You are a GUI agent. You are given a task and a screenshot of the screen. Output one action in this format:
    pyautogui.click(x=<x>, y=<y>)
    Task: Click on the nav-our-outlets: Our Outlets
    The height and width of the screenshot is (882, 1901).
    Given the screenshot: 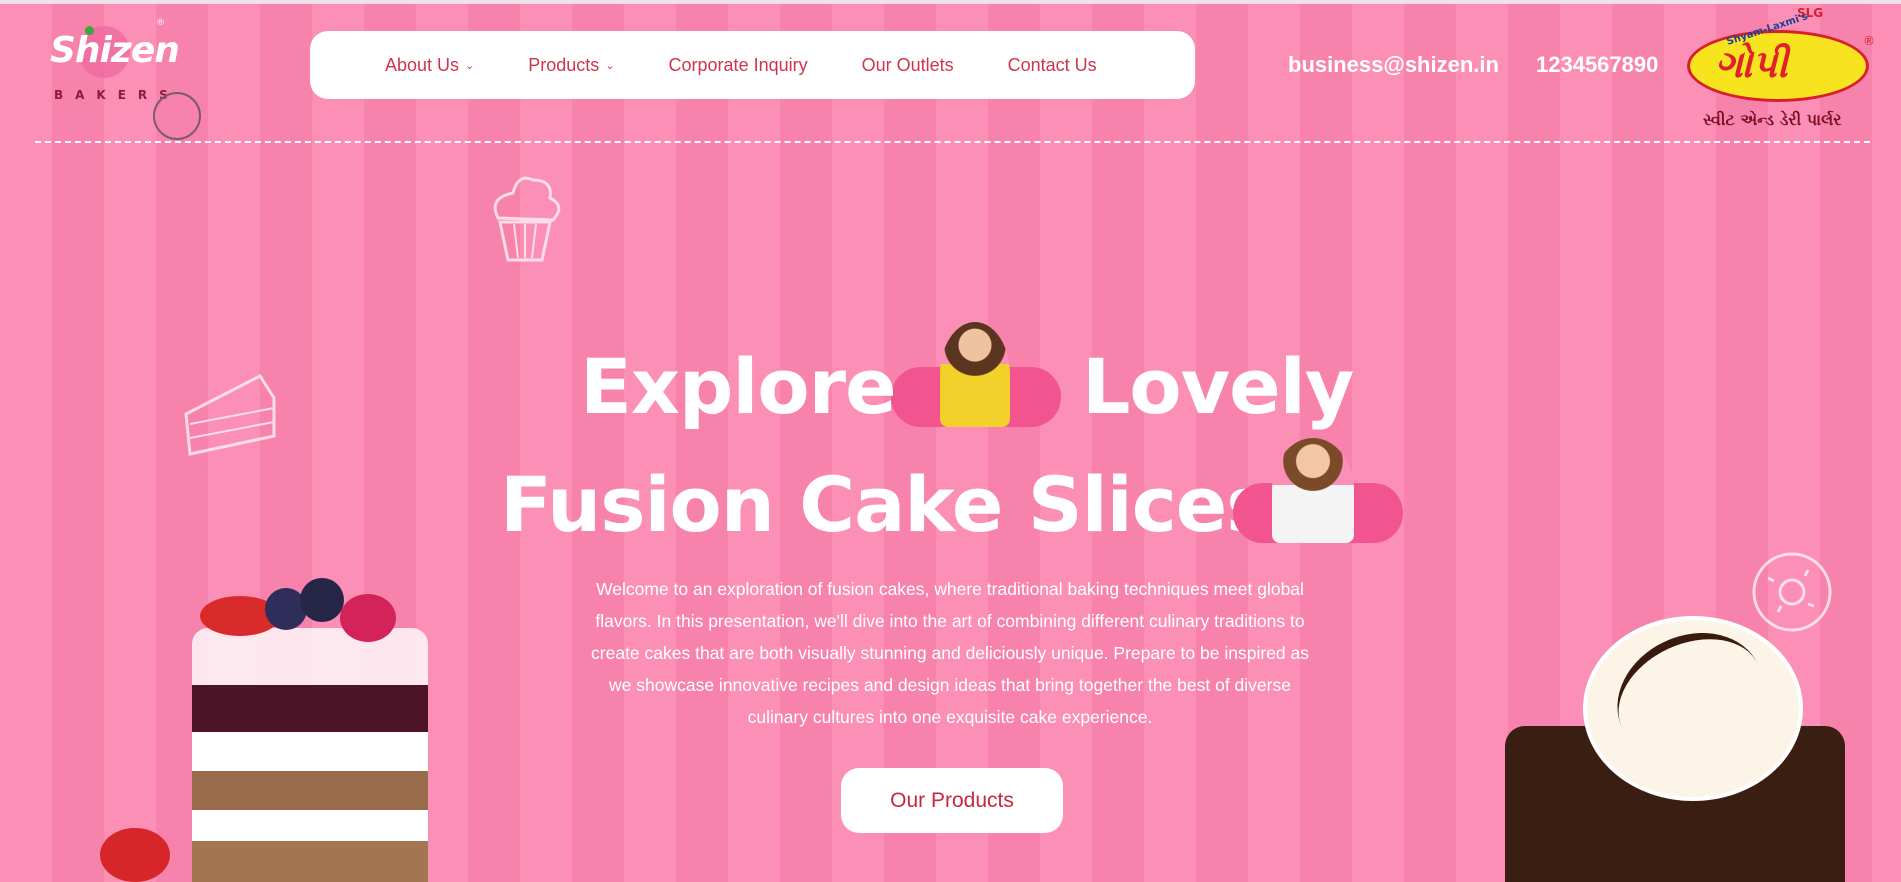 What is the action you would take?
    pyautogui.click(x=908, y=65)
    